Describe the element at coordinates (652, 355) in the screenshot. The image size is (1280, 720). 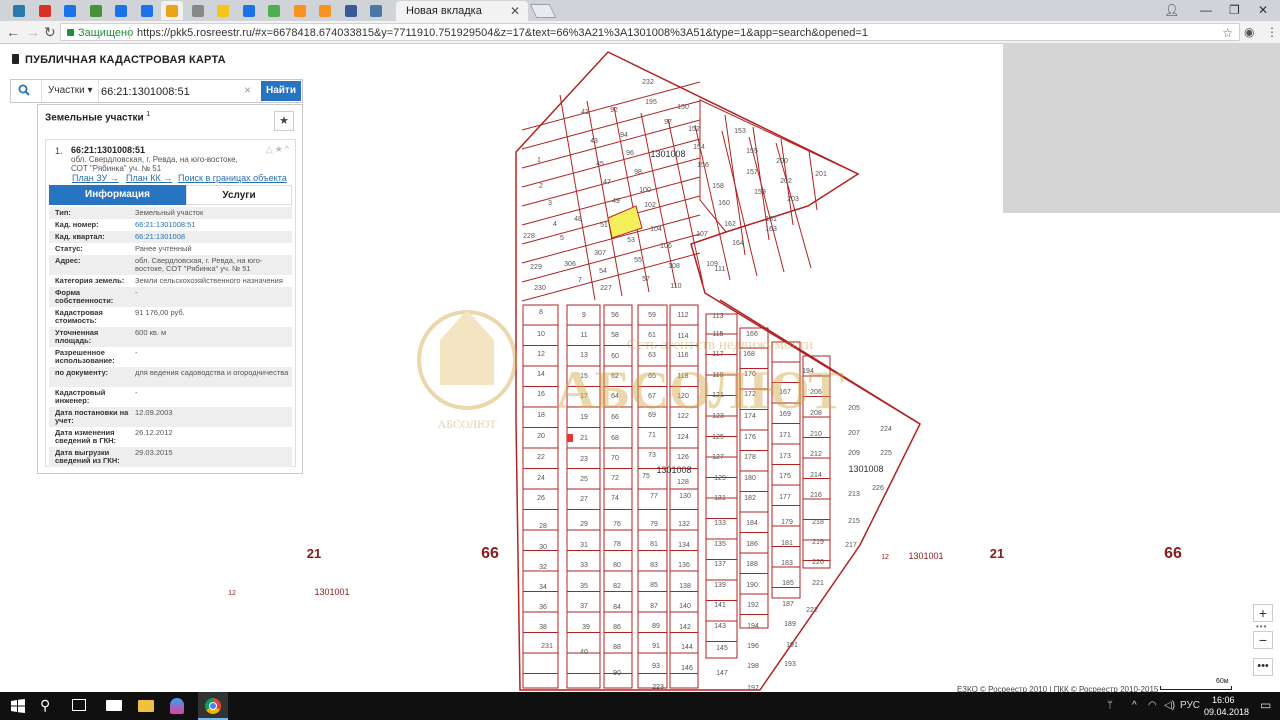
I see `parcel-number-label: 63` at that location.